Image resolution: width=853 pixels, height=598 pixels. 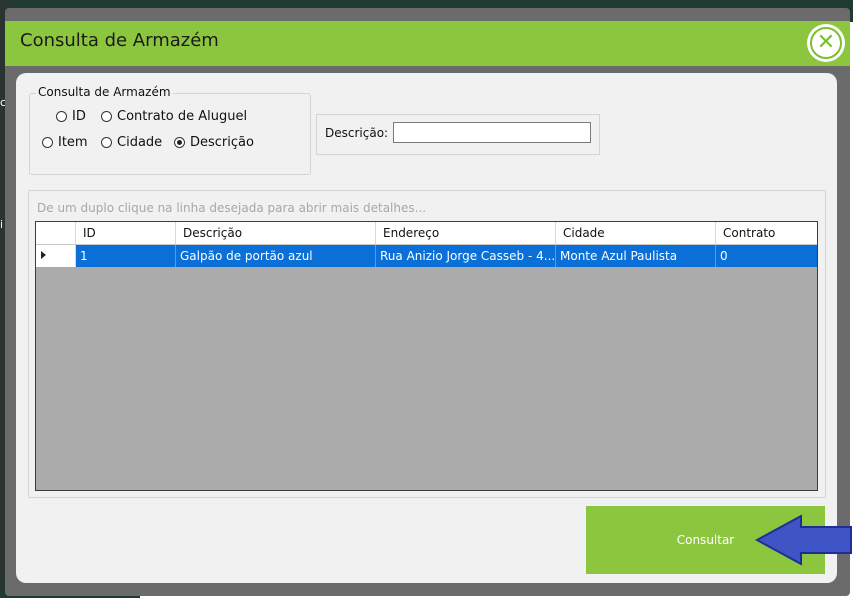 I want to click on column-header-contrato: Contrato, so click(x=766, y=233).